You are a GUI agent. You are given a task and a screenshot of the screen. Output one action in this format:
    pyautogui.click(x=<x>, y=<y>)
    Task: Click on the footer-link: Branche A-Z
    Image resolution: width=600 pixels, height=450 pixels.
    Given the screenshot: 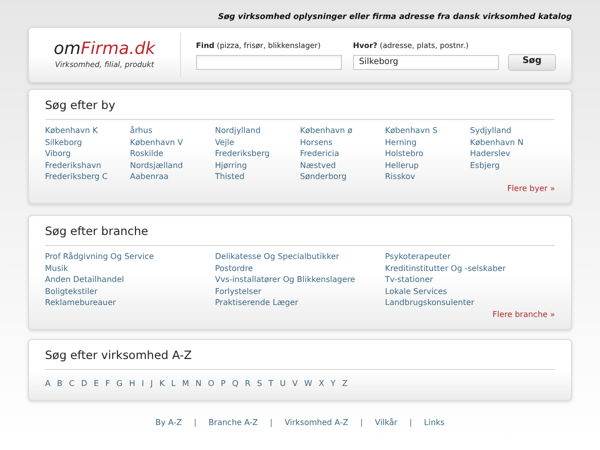 What is the action you would take?
    pyautogui.click(x=233, y=422)
    